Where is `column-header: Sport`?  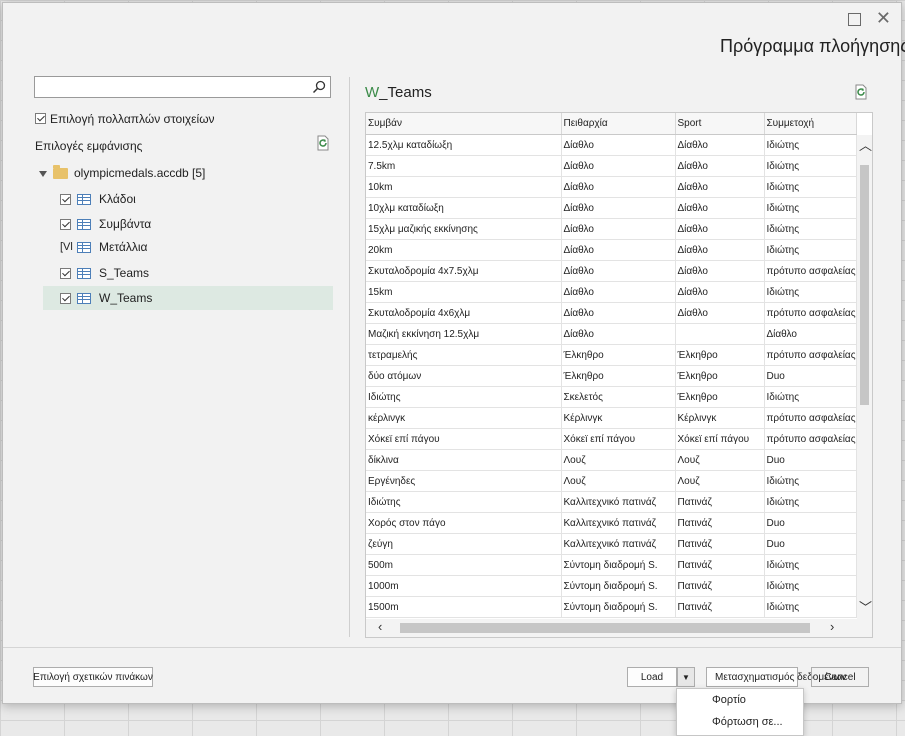 column-header: Sport is located at coordinates (720, 124).